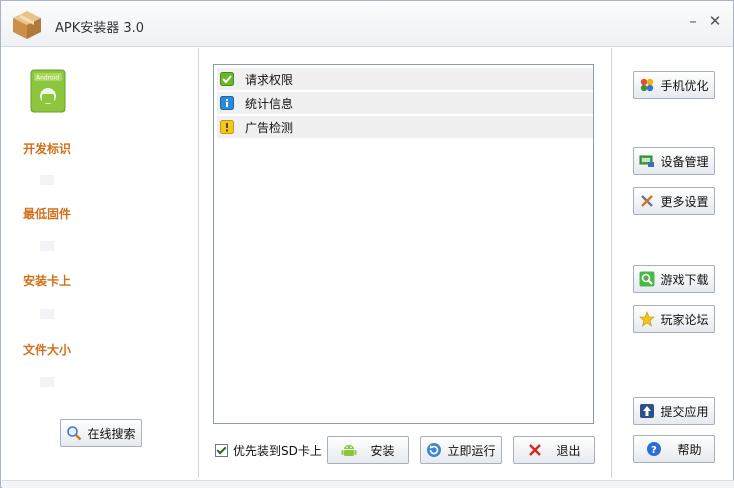 This screenshot has height=488, width=734. What do you see at coordinates (471, 450) in the screenshot?
I see `run-now-label: 立即运行` at bounding box center [471, 450].